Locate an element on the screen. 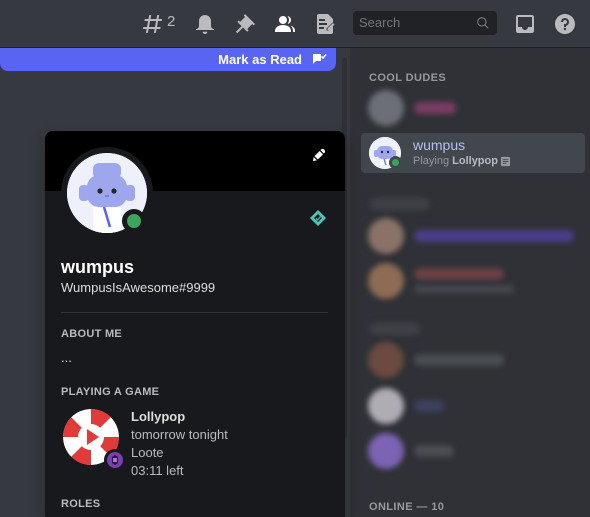 This screenshot has height=517, width=590. member-activity: Playing Lollypop is located at coordinates (455, 161).